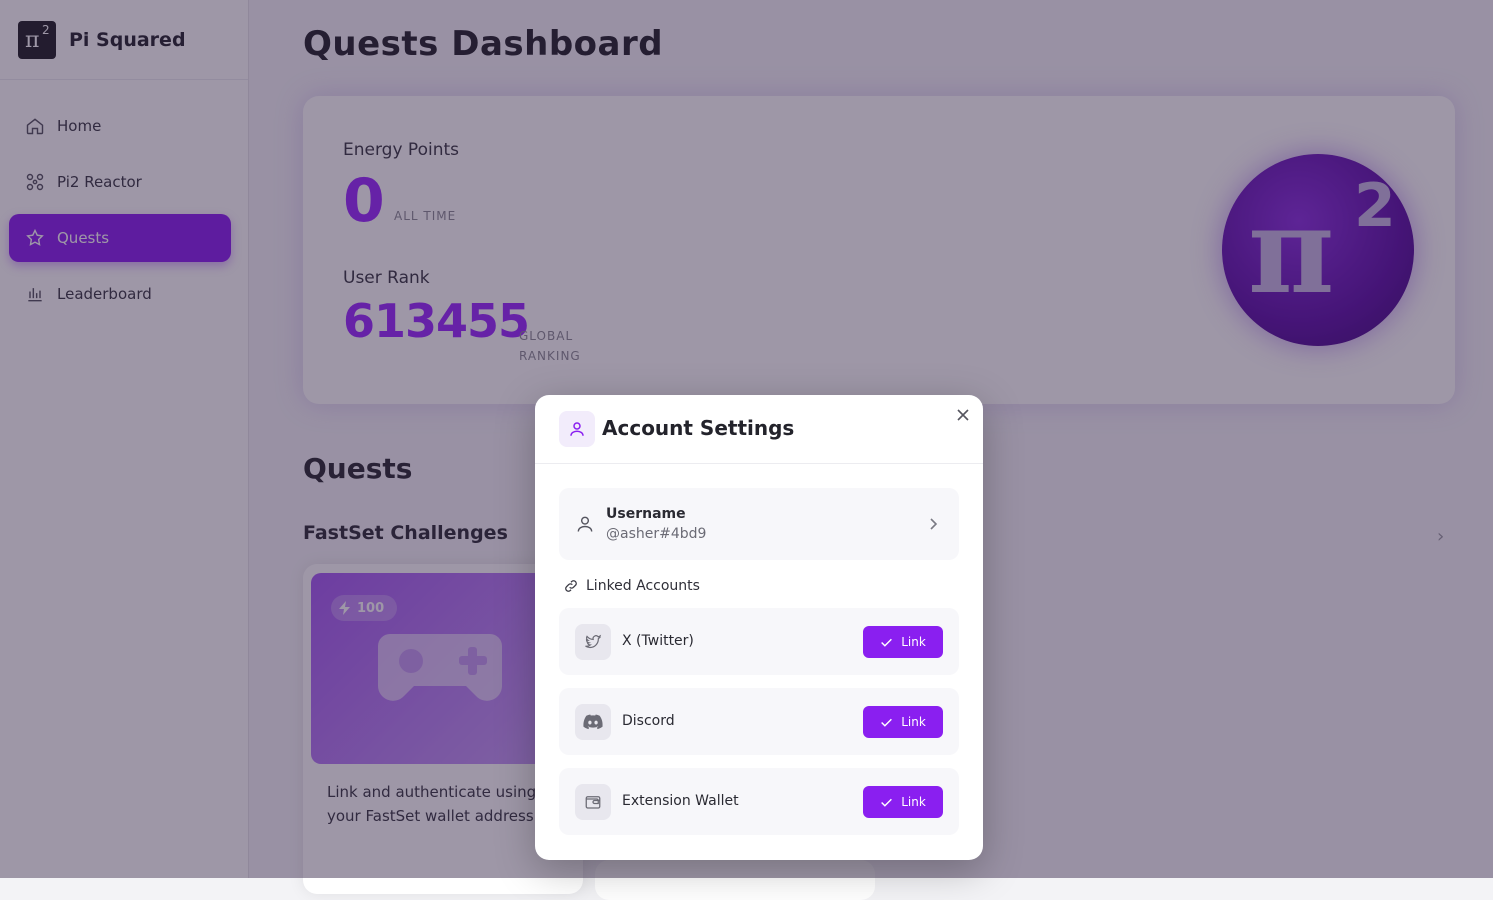 The image size is (1493, 900). Describe the element at coordinates (759, 801) in the screenshot. I see `linked-account-row-wallet: Extension Wallet Link` at that location.